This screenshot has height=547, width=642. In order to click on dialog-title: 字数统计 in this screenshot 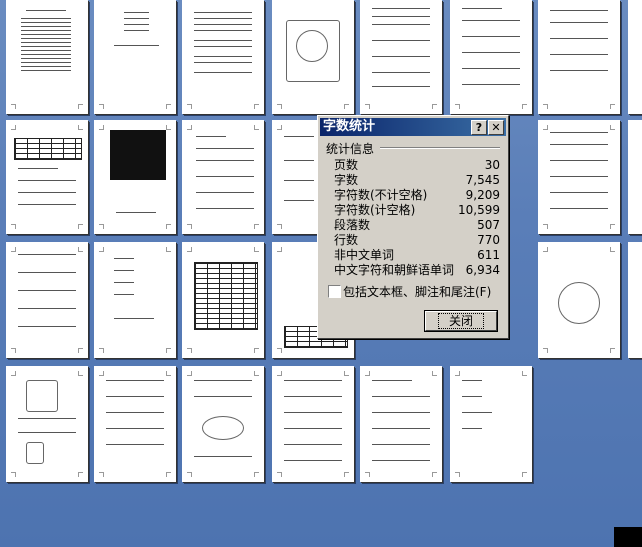, I will do `click(349, 126)`.